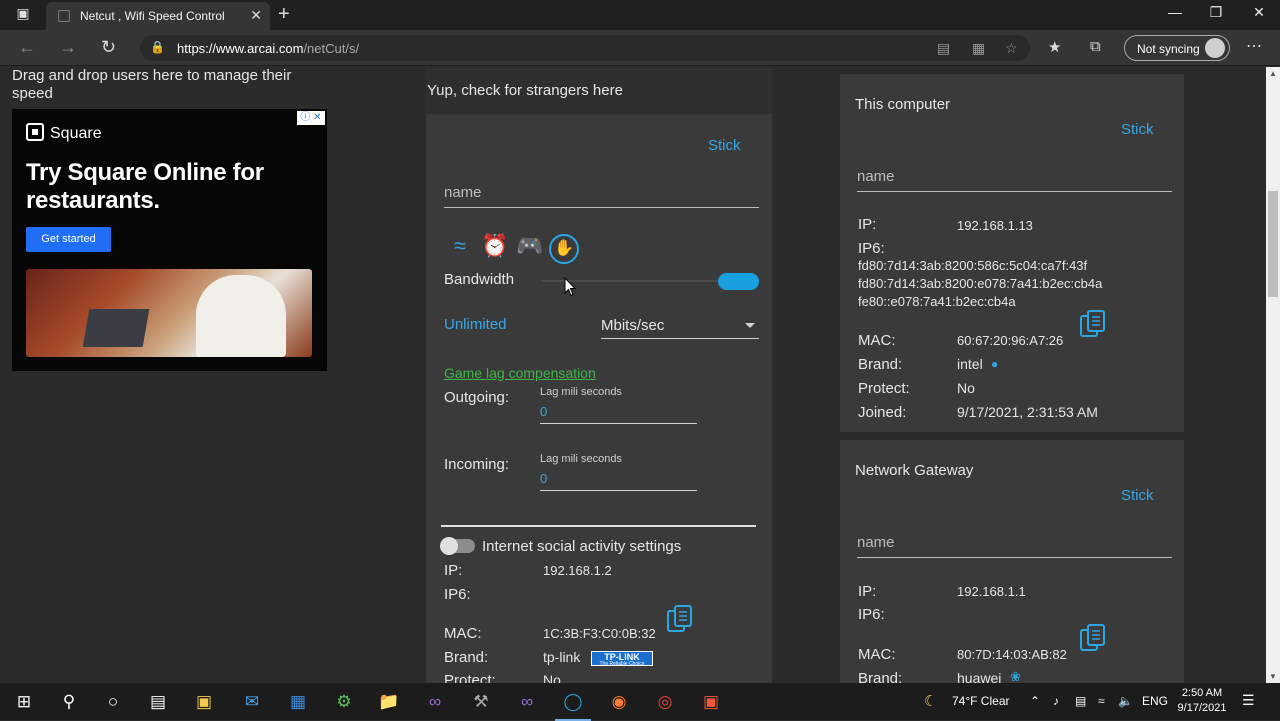 The height and width of the screenshot is (721, 1280). I want to click on chevron-down-icon, so click(750, 325).